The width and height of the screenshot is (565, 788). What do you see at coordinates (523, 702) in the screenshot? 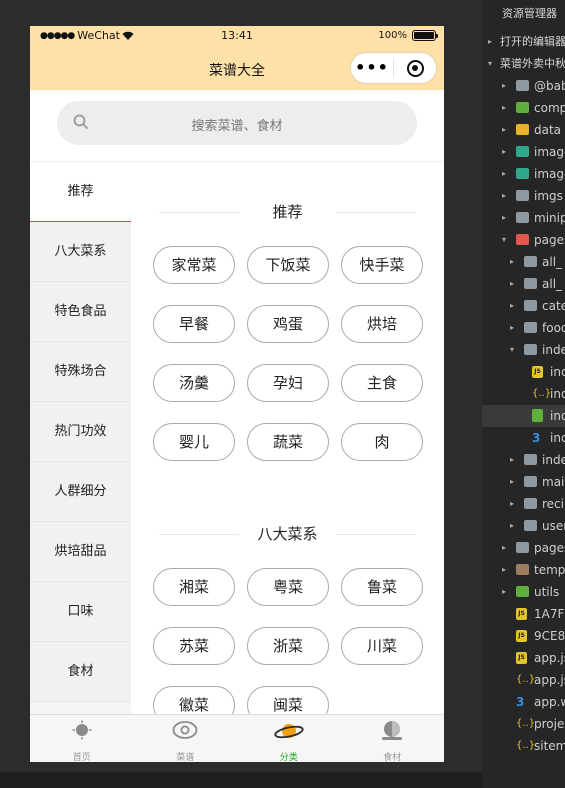
I see `file-tree-item: 3 app.wxss` at bounding box center [523, 702].